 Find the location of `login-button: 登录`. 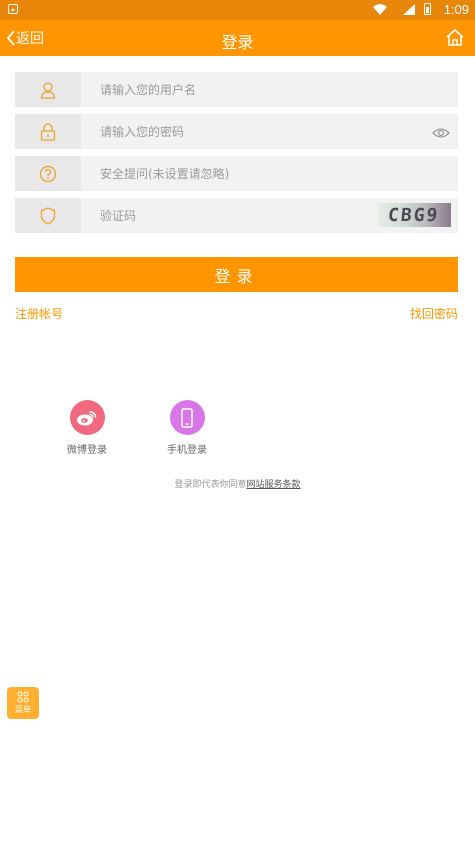

login-button: 登录 is located at coordinates (236, 274).